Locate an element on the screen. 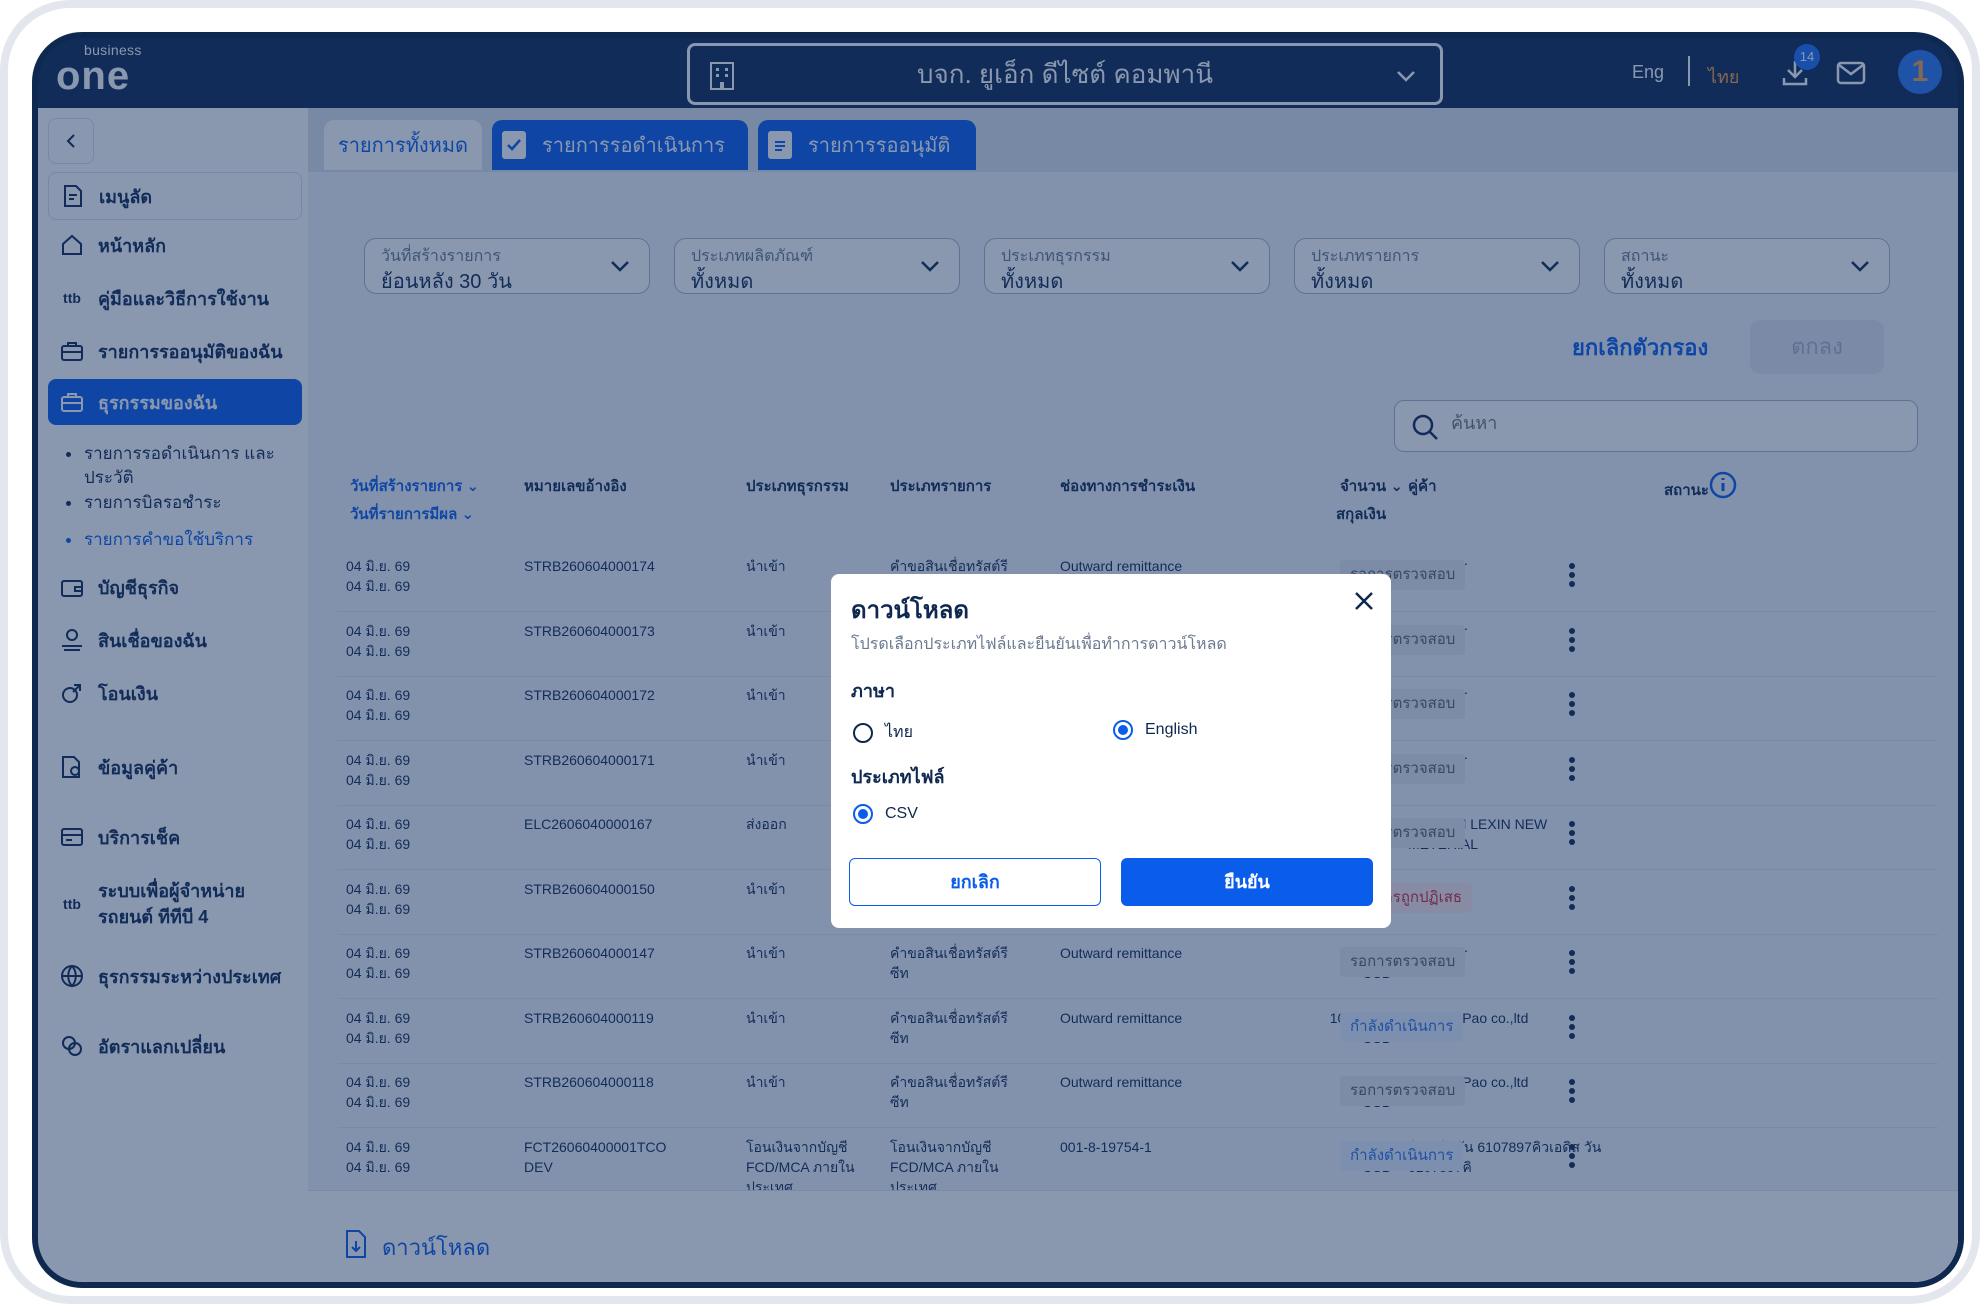 The height and width of the screenshot is (1304, 1980). radio-filetype-csv: CSV is located at coordinates (885, 814).